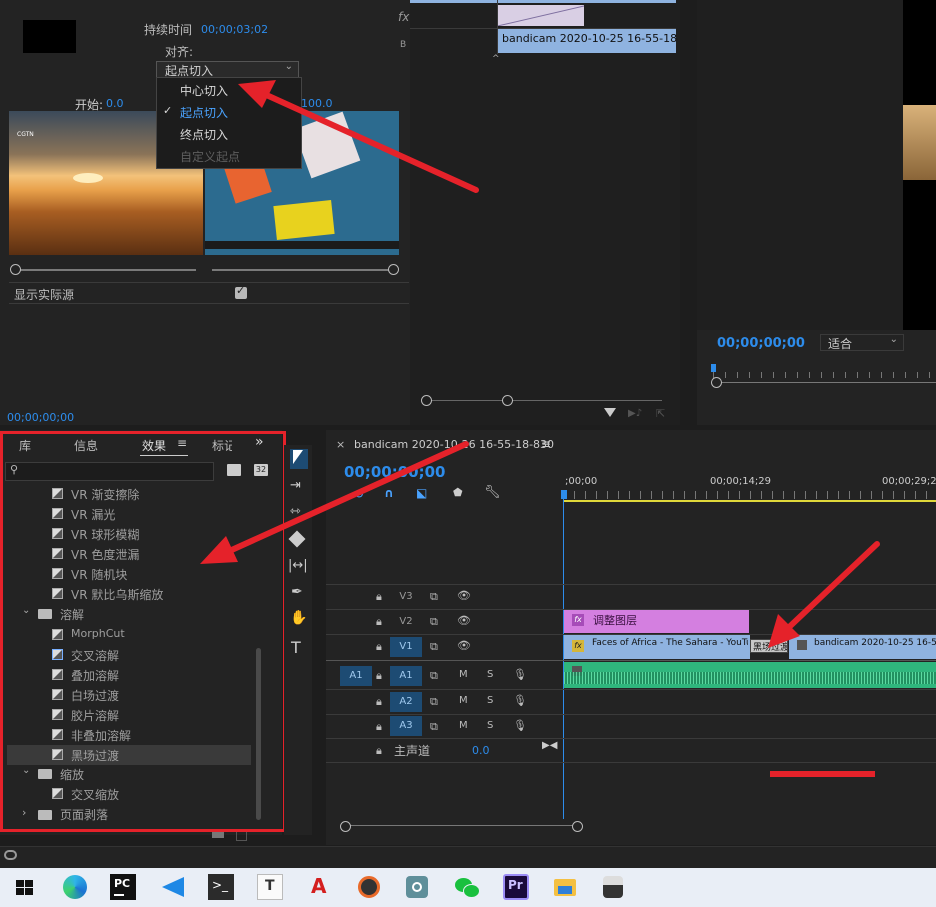  Describe the element at coordinates (75, 887) in the screenshot. I see `edge-browser-icon` at that location.